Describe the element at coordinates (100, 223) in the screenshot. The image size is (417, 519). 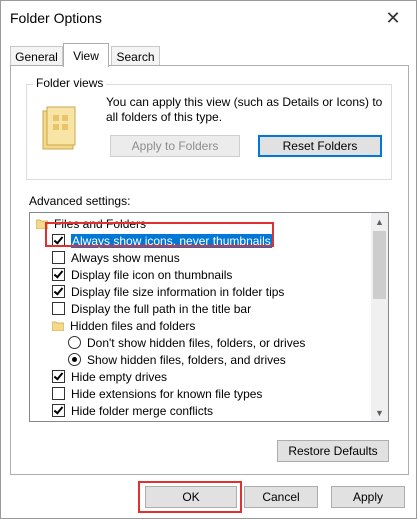
I see `list-item-label: Files and Folders` at that location.